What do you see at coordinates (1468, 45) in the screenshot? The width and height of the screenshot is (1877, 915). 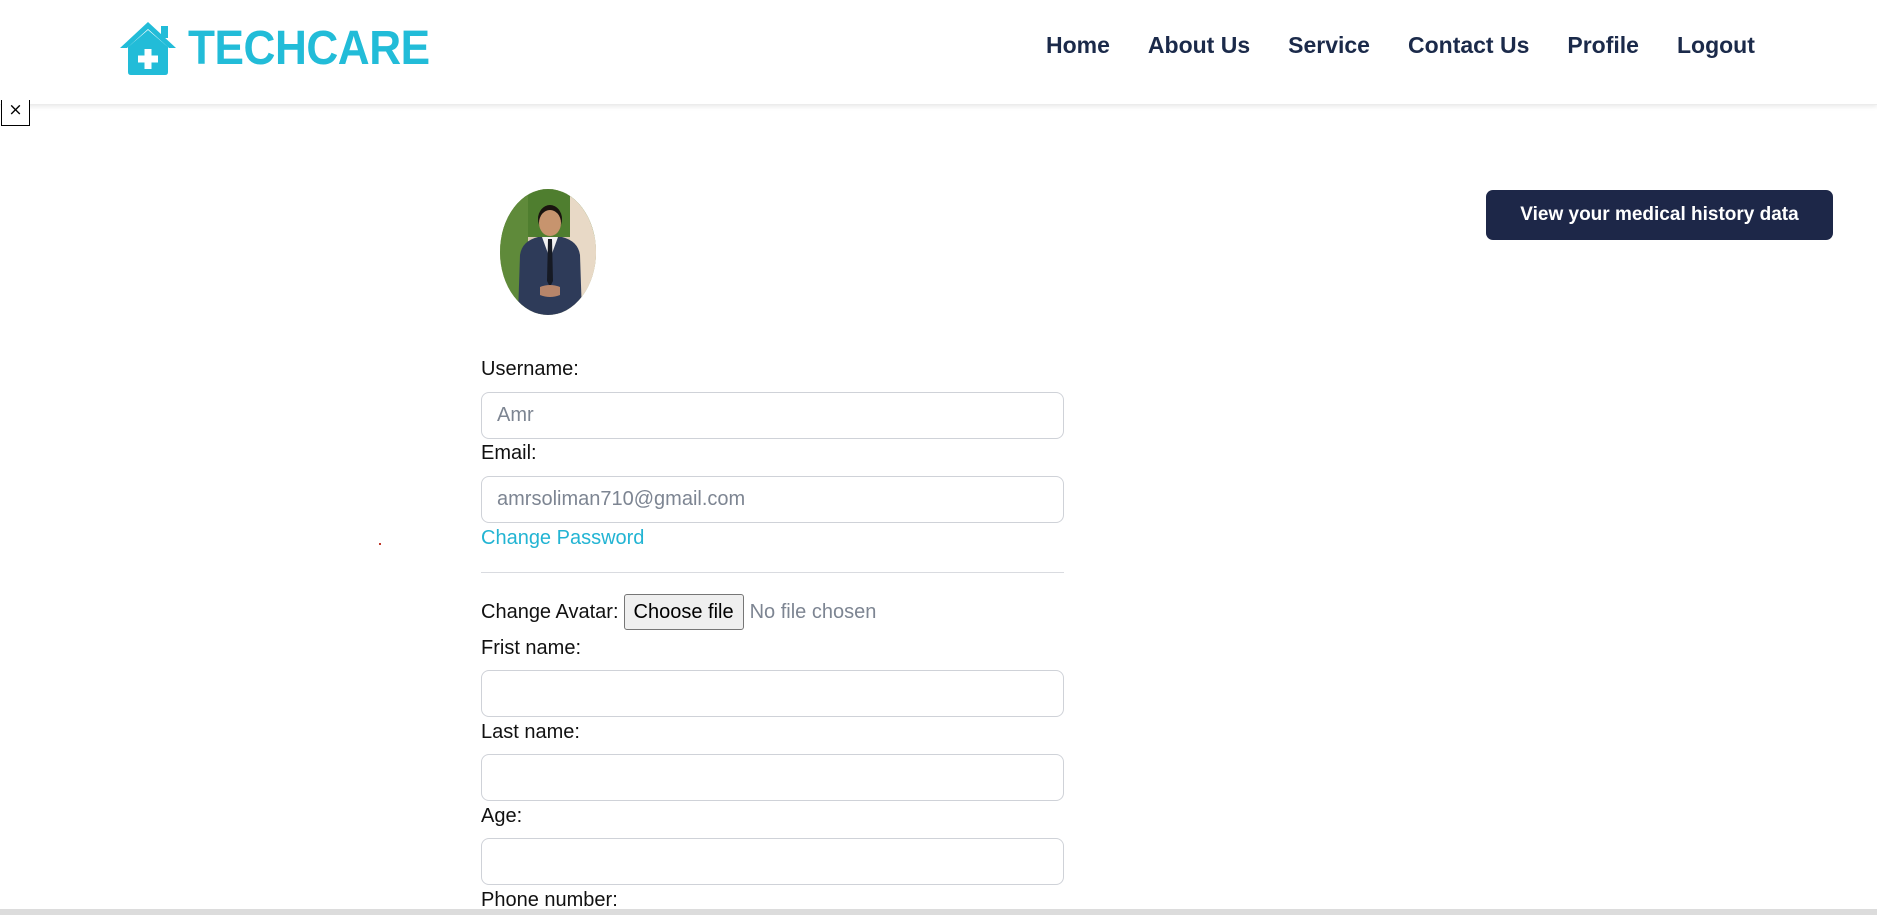 I see `nav-contact-us: Contact Us` at bounding box center [1468, 45].